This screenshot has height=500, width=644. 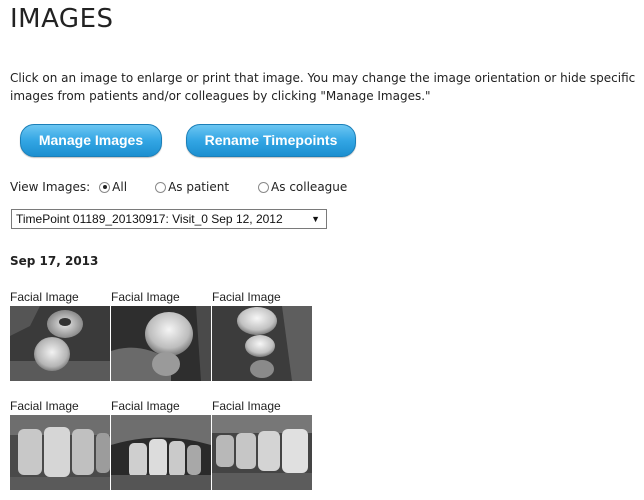 I want to click on view-option-all-label: All, so click(x=119, y=187).